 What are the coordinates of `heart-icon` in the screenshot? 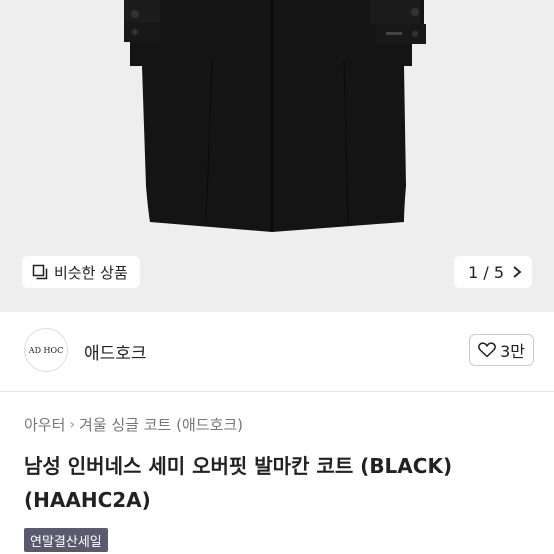 It's located at (487, 350).